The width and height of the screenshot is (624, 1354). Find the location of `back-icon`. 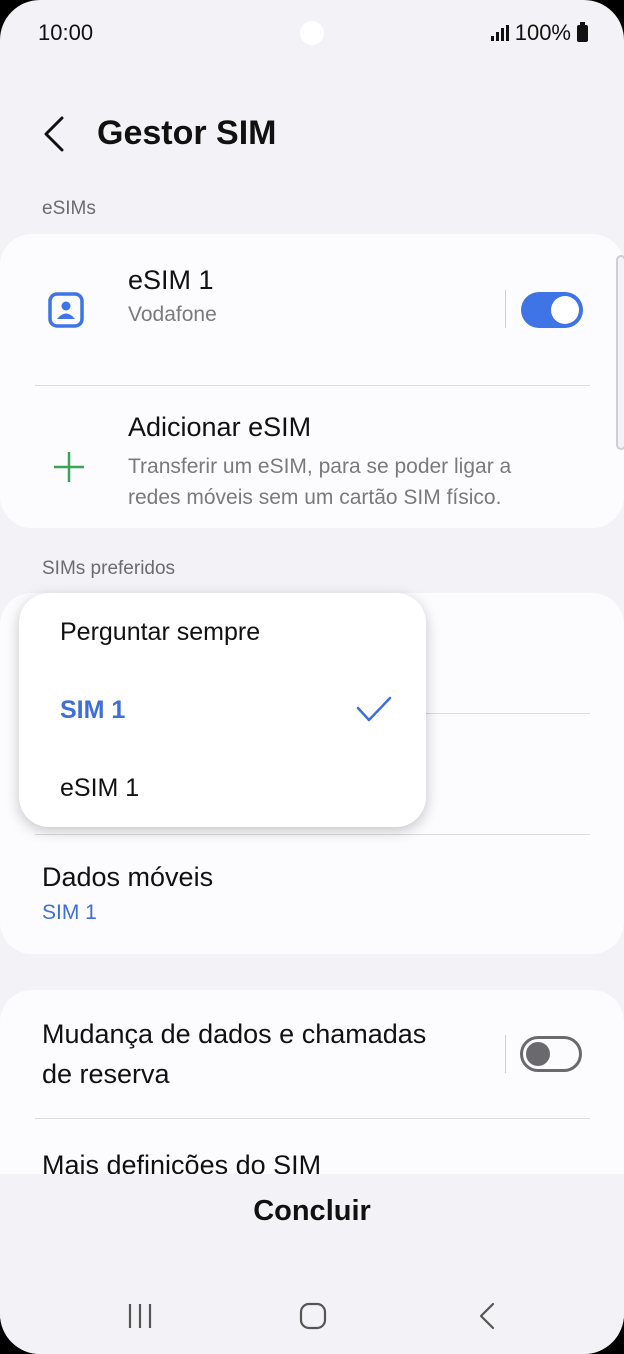

back-icon is located at coordinates (487, 1316).